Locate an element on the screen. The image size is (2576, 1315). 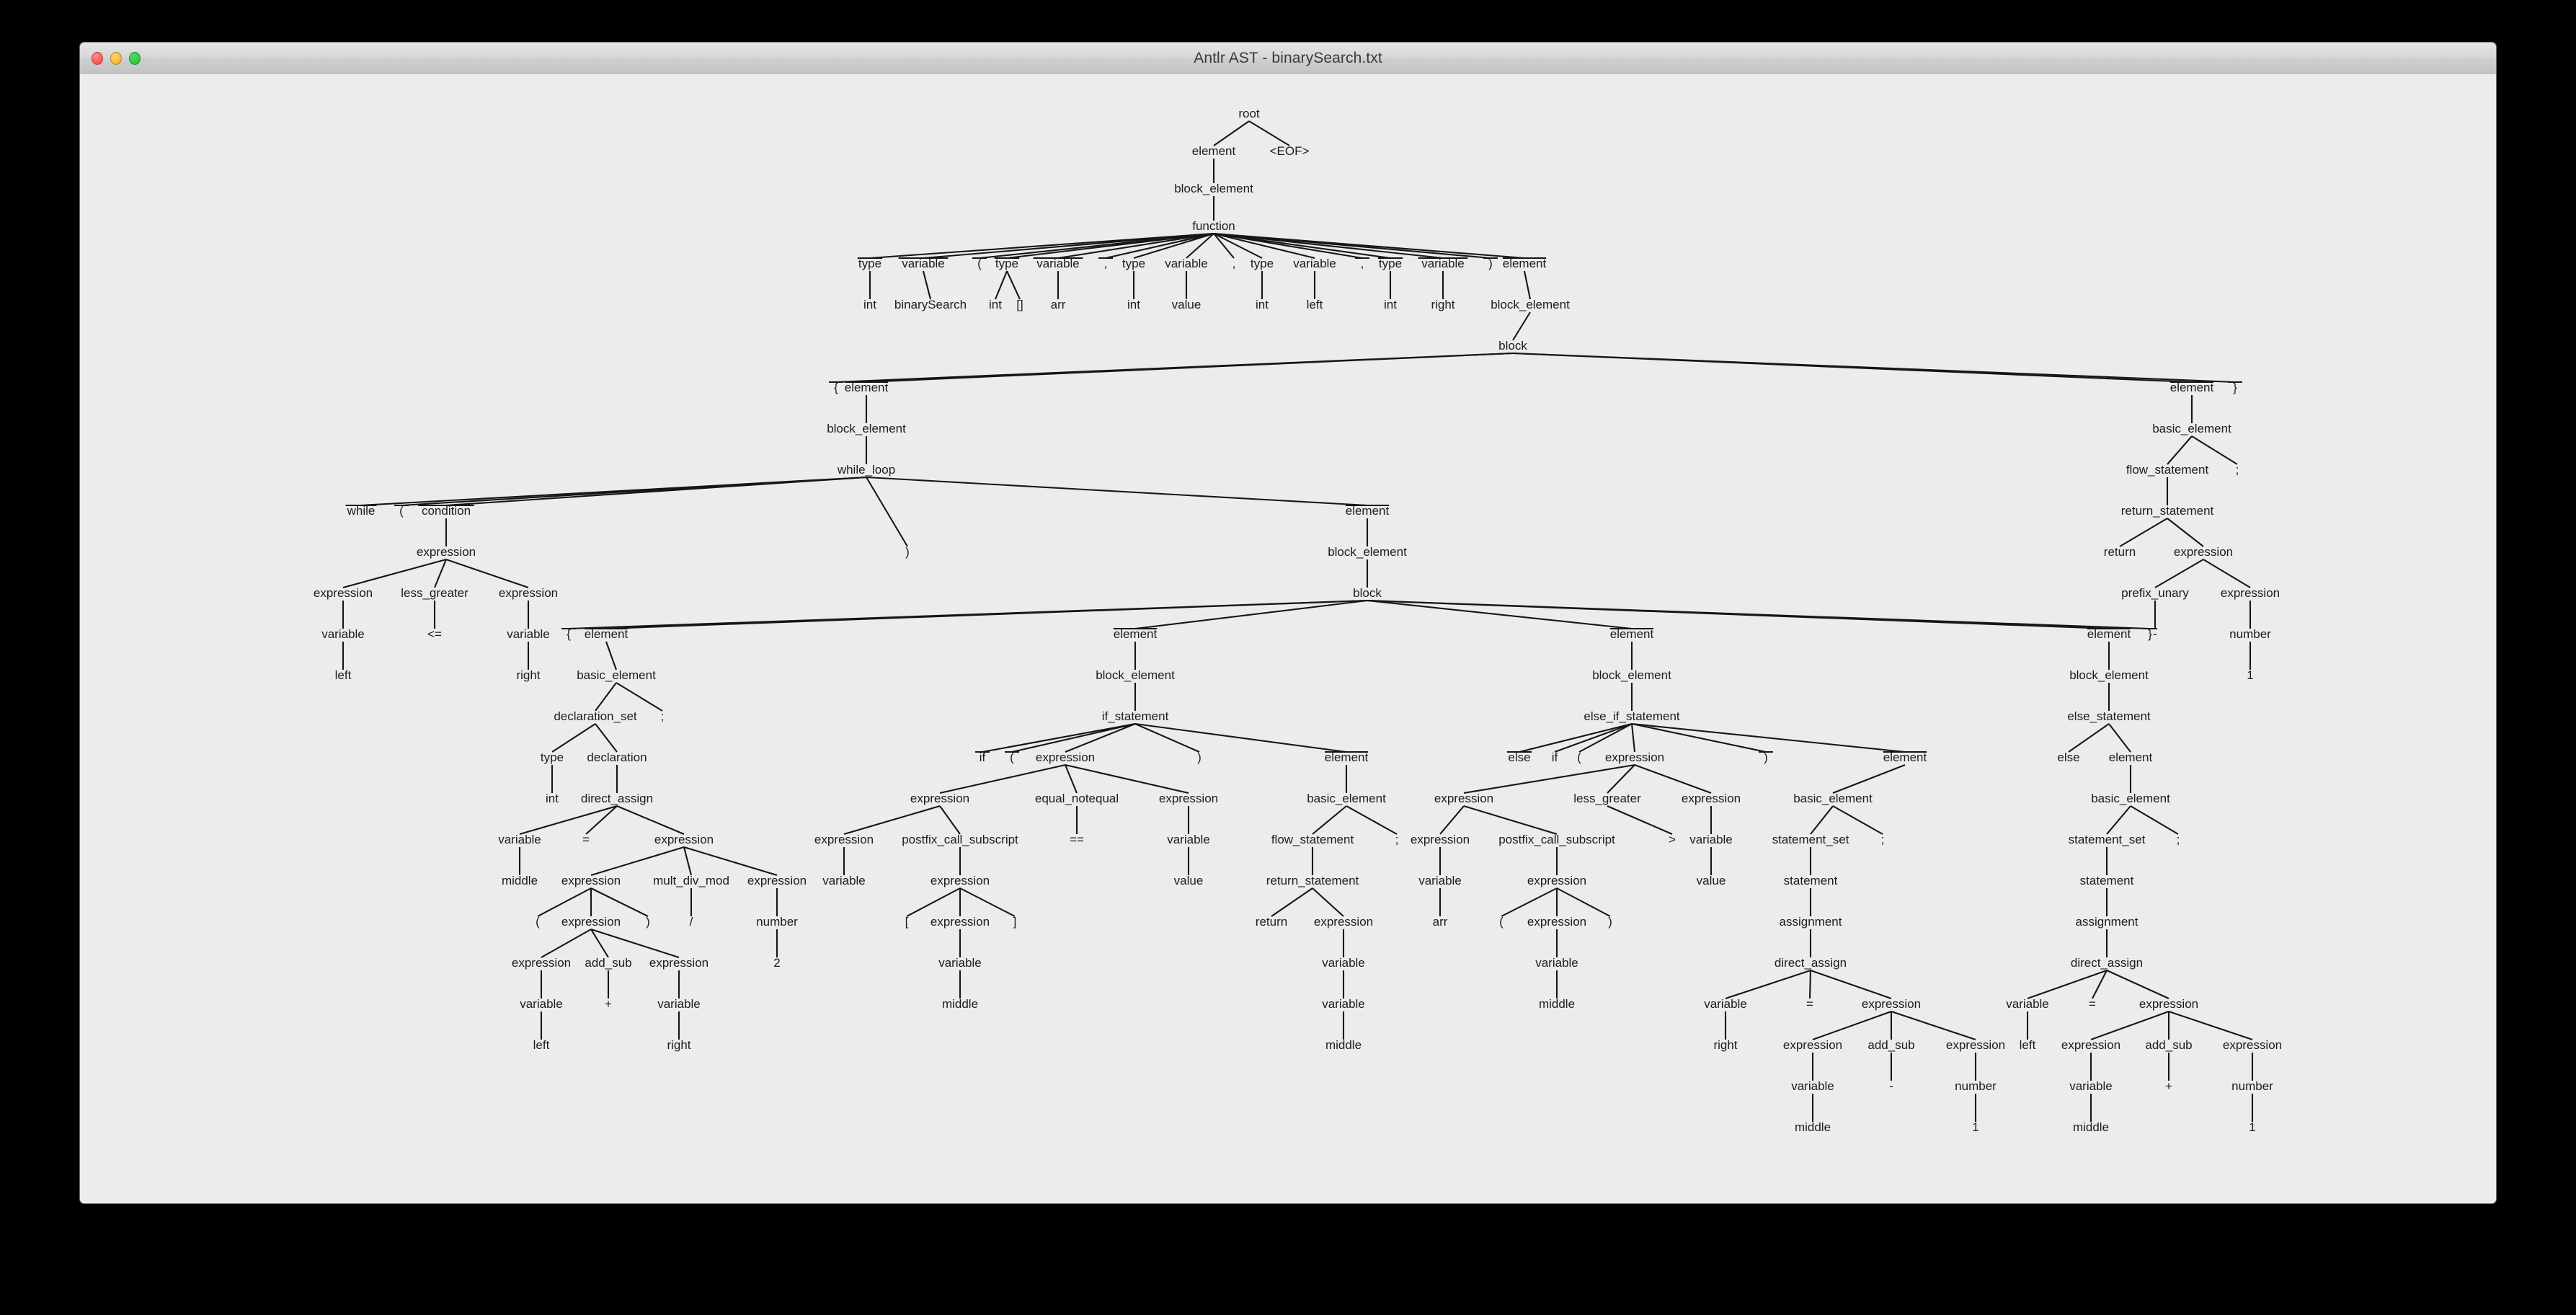
ast-node-label: [ is located at coordinates (907, 922).